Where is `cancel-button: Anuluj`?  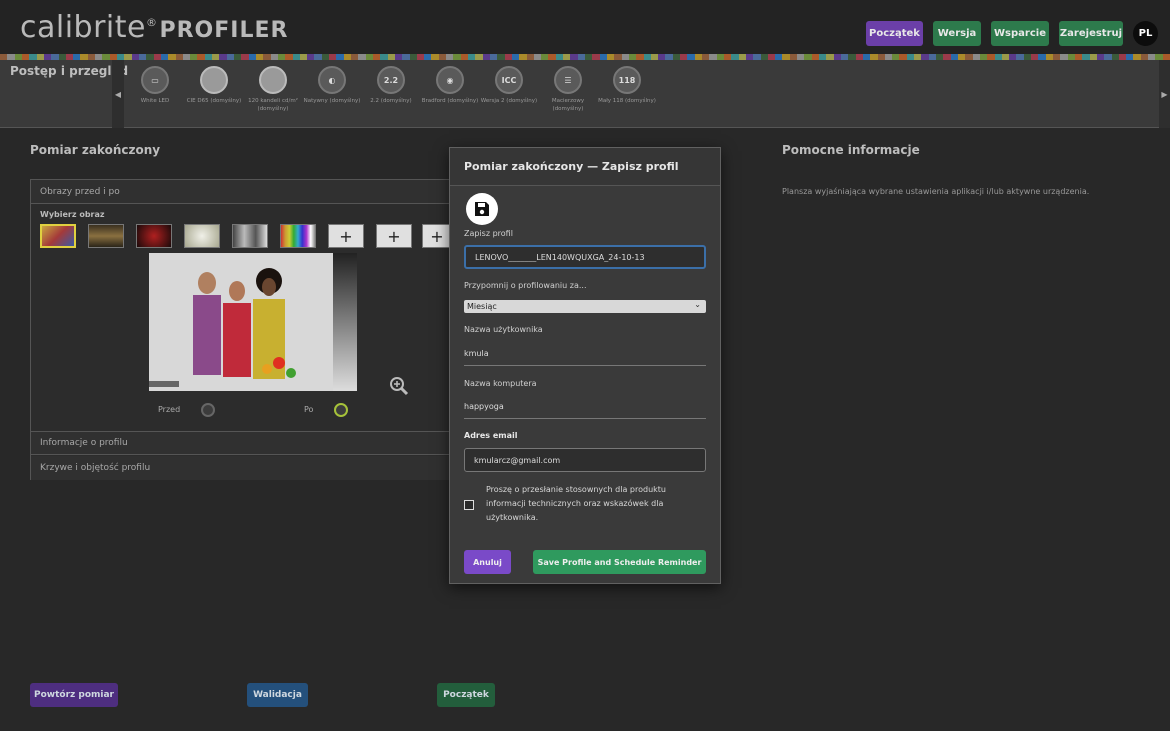 cancel-button: Anuluj is located at coordinates (487, 562).